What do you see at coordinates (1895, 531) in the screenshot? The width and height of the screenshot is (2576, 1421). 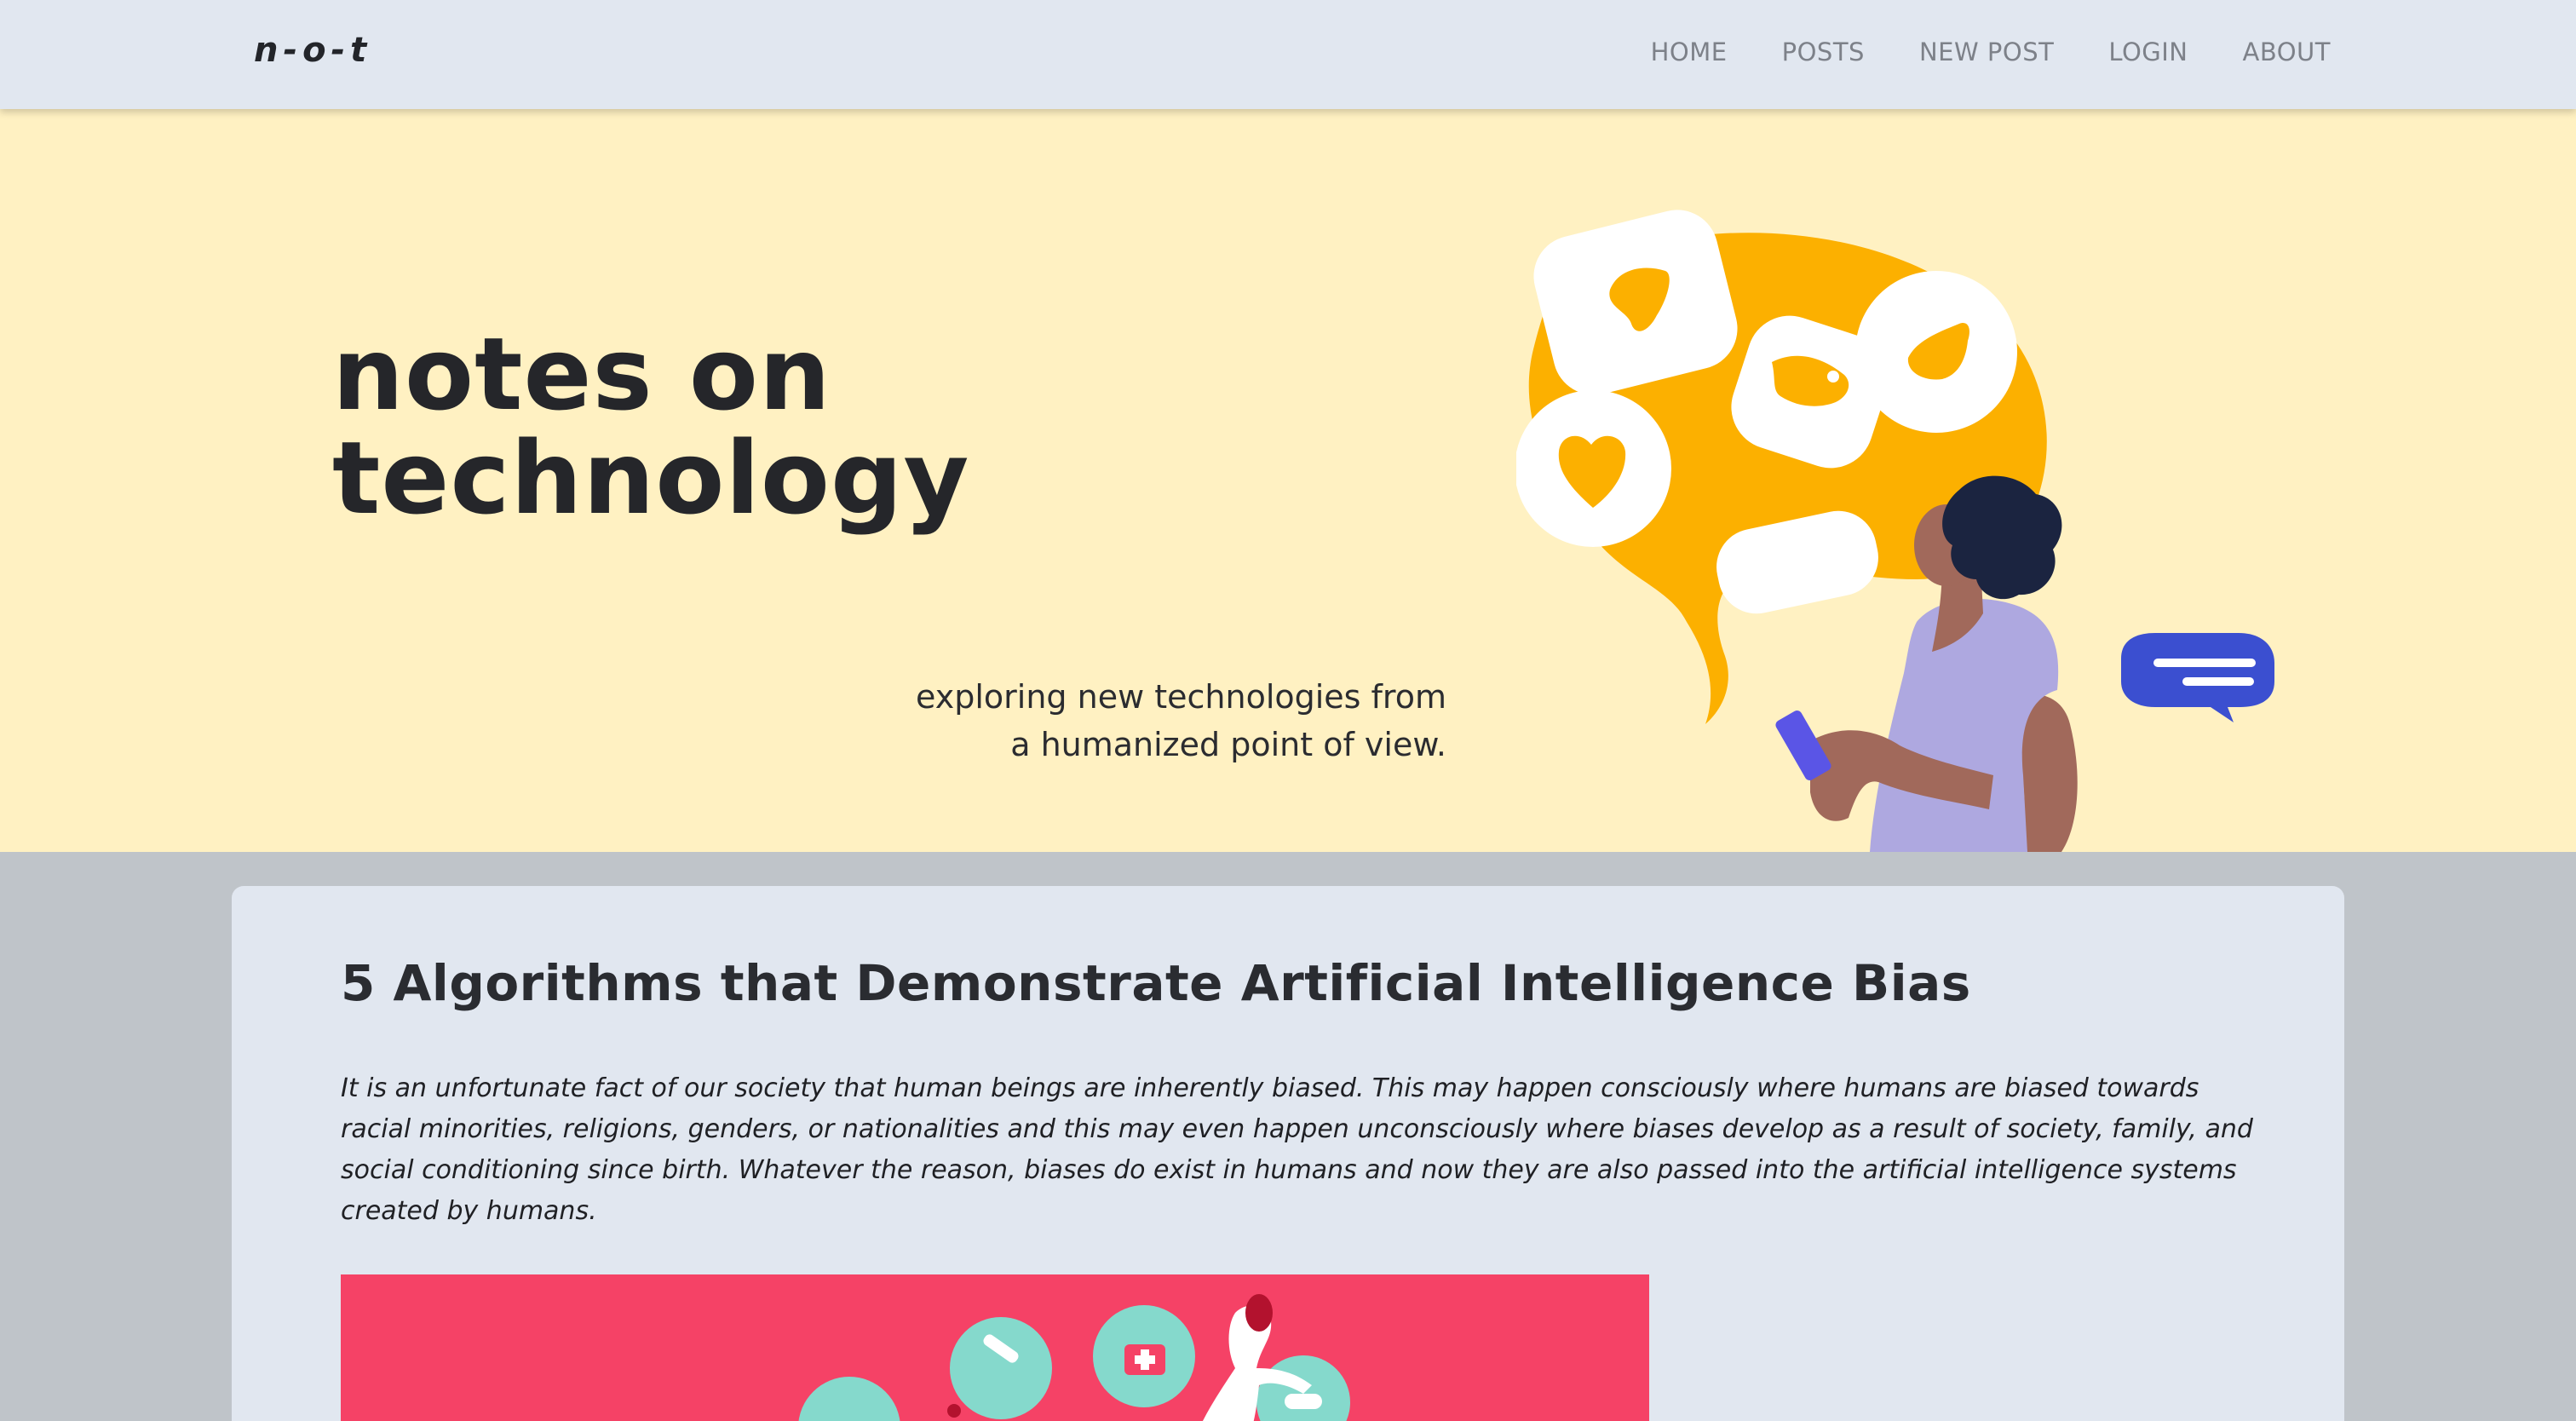 I see `hero-illustration` at bounding box center [1895, 531].